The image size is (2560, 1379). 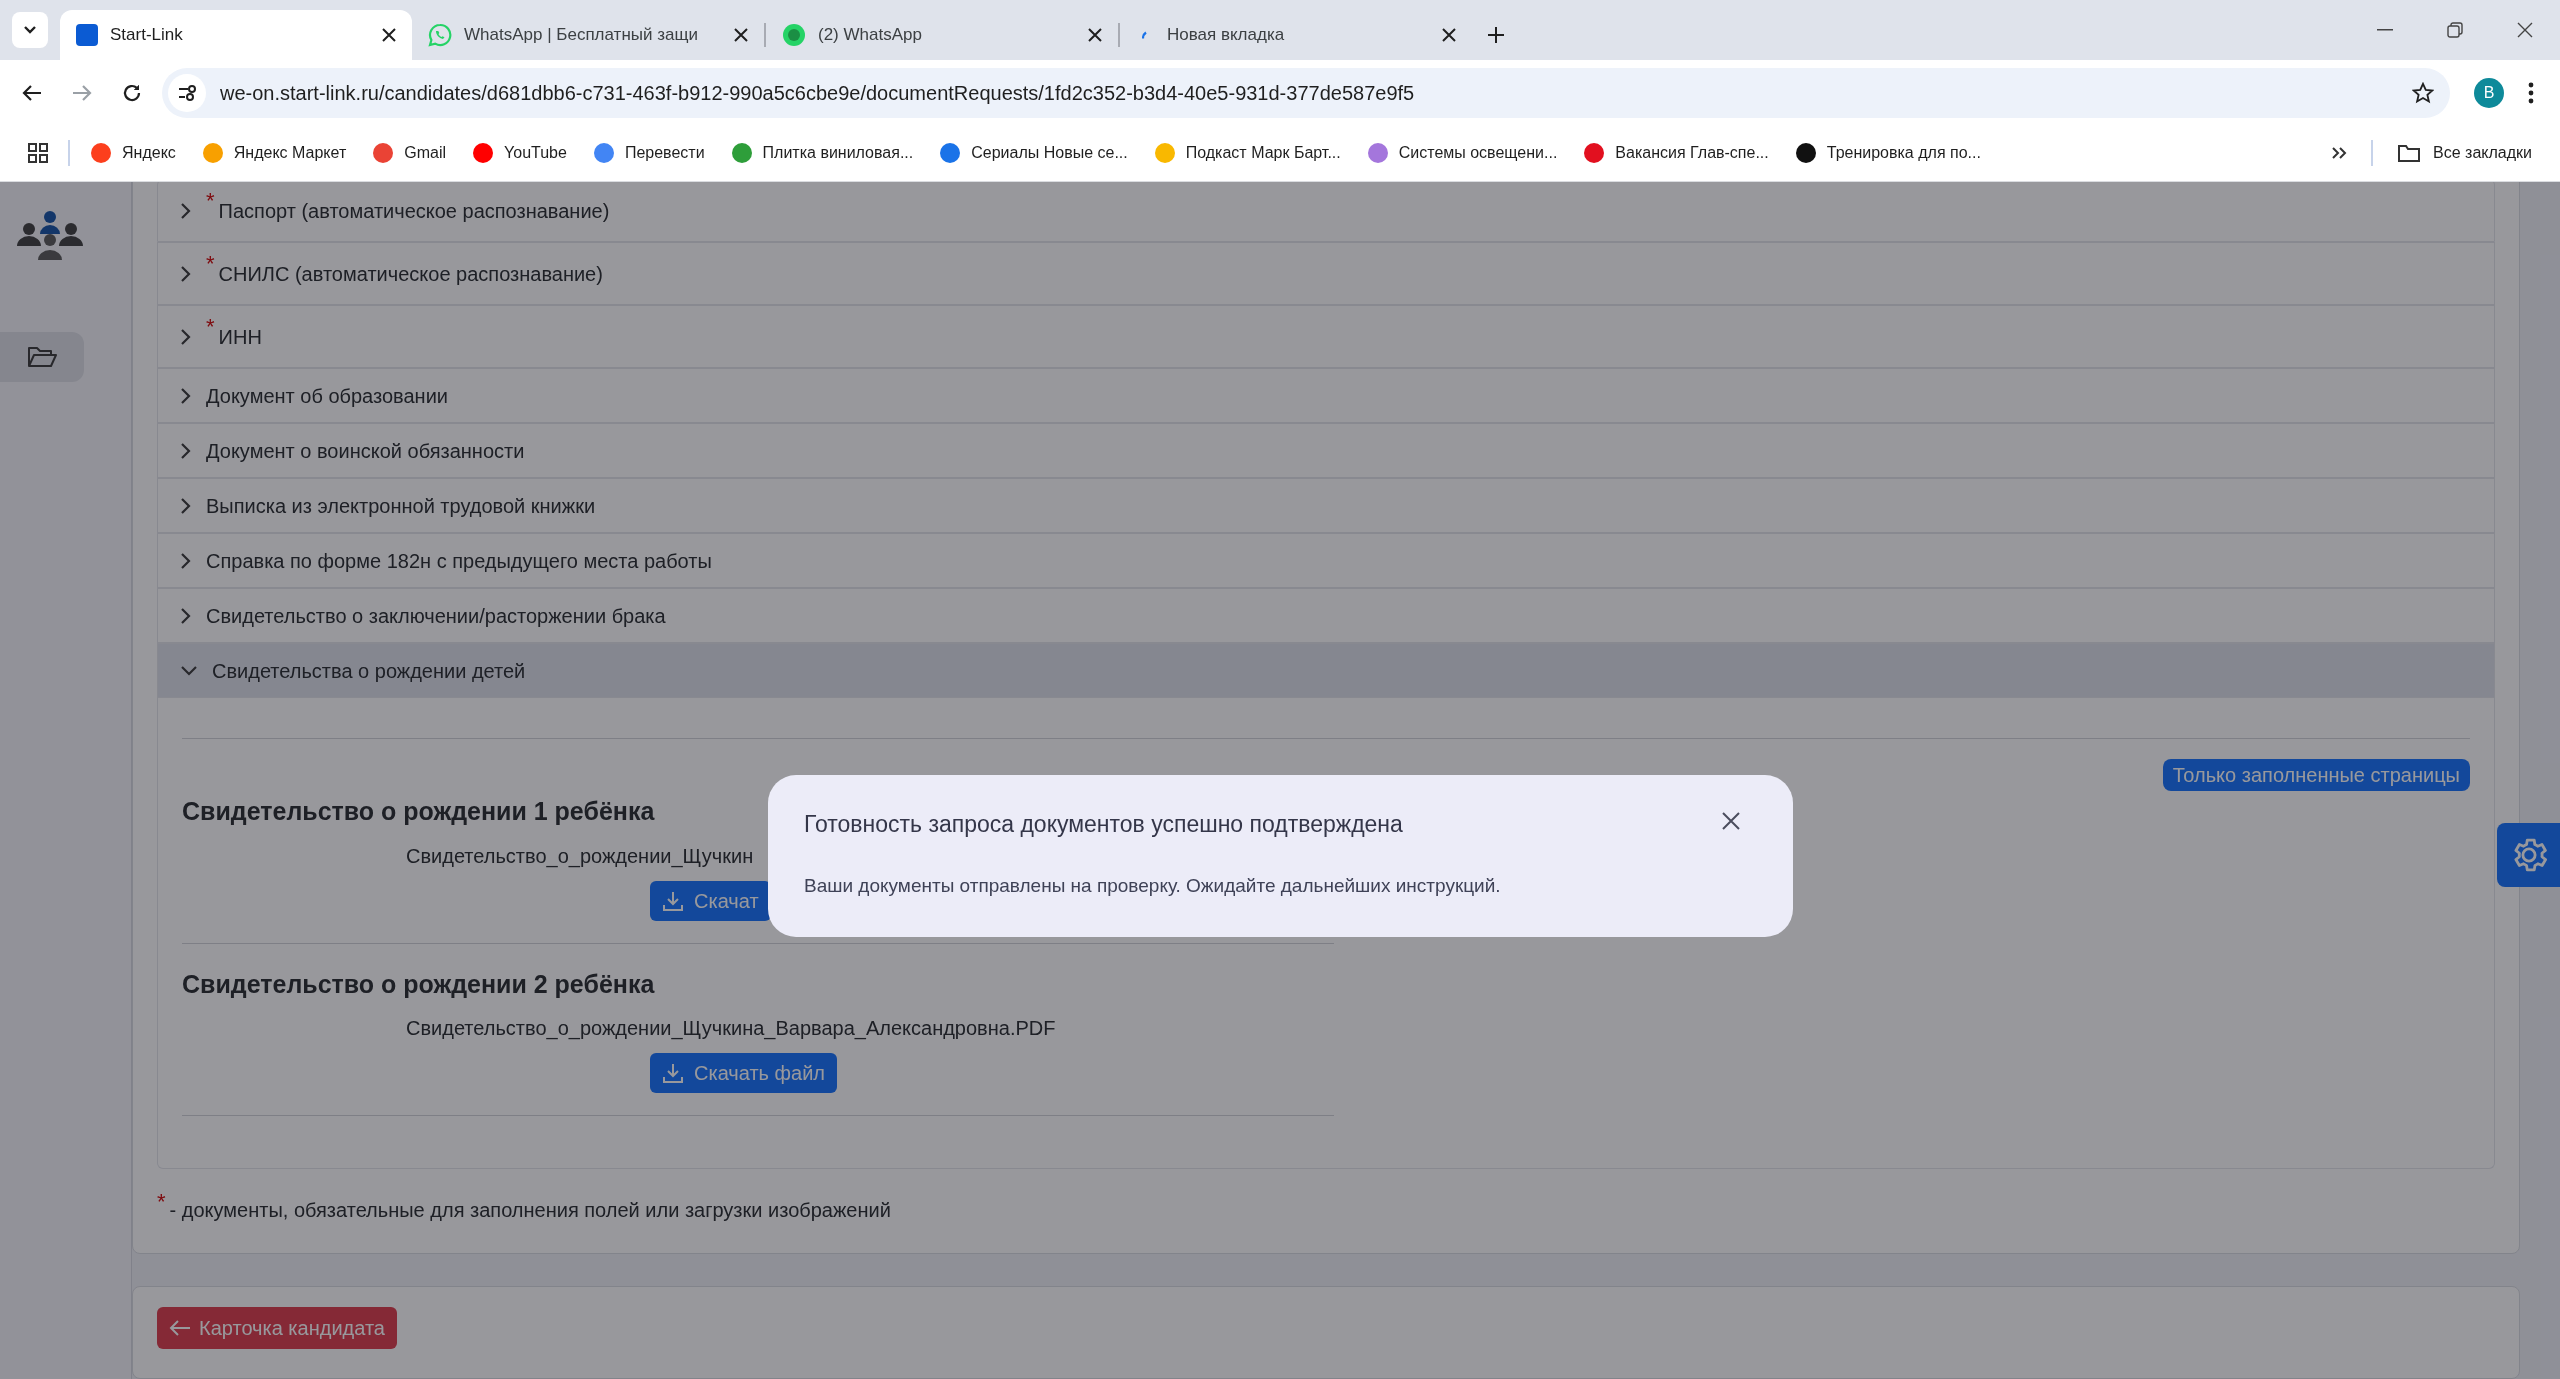 What do you see at coordinates (87, 35) in the screenshot?
I see `site-logo-icon` at bounding box center [87, 35].